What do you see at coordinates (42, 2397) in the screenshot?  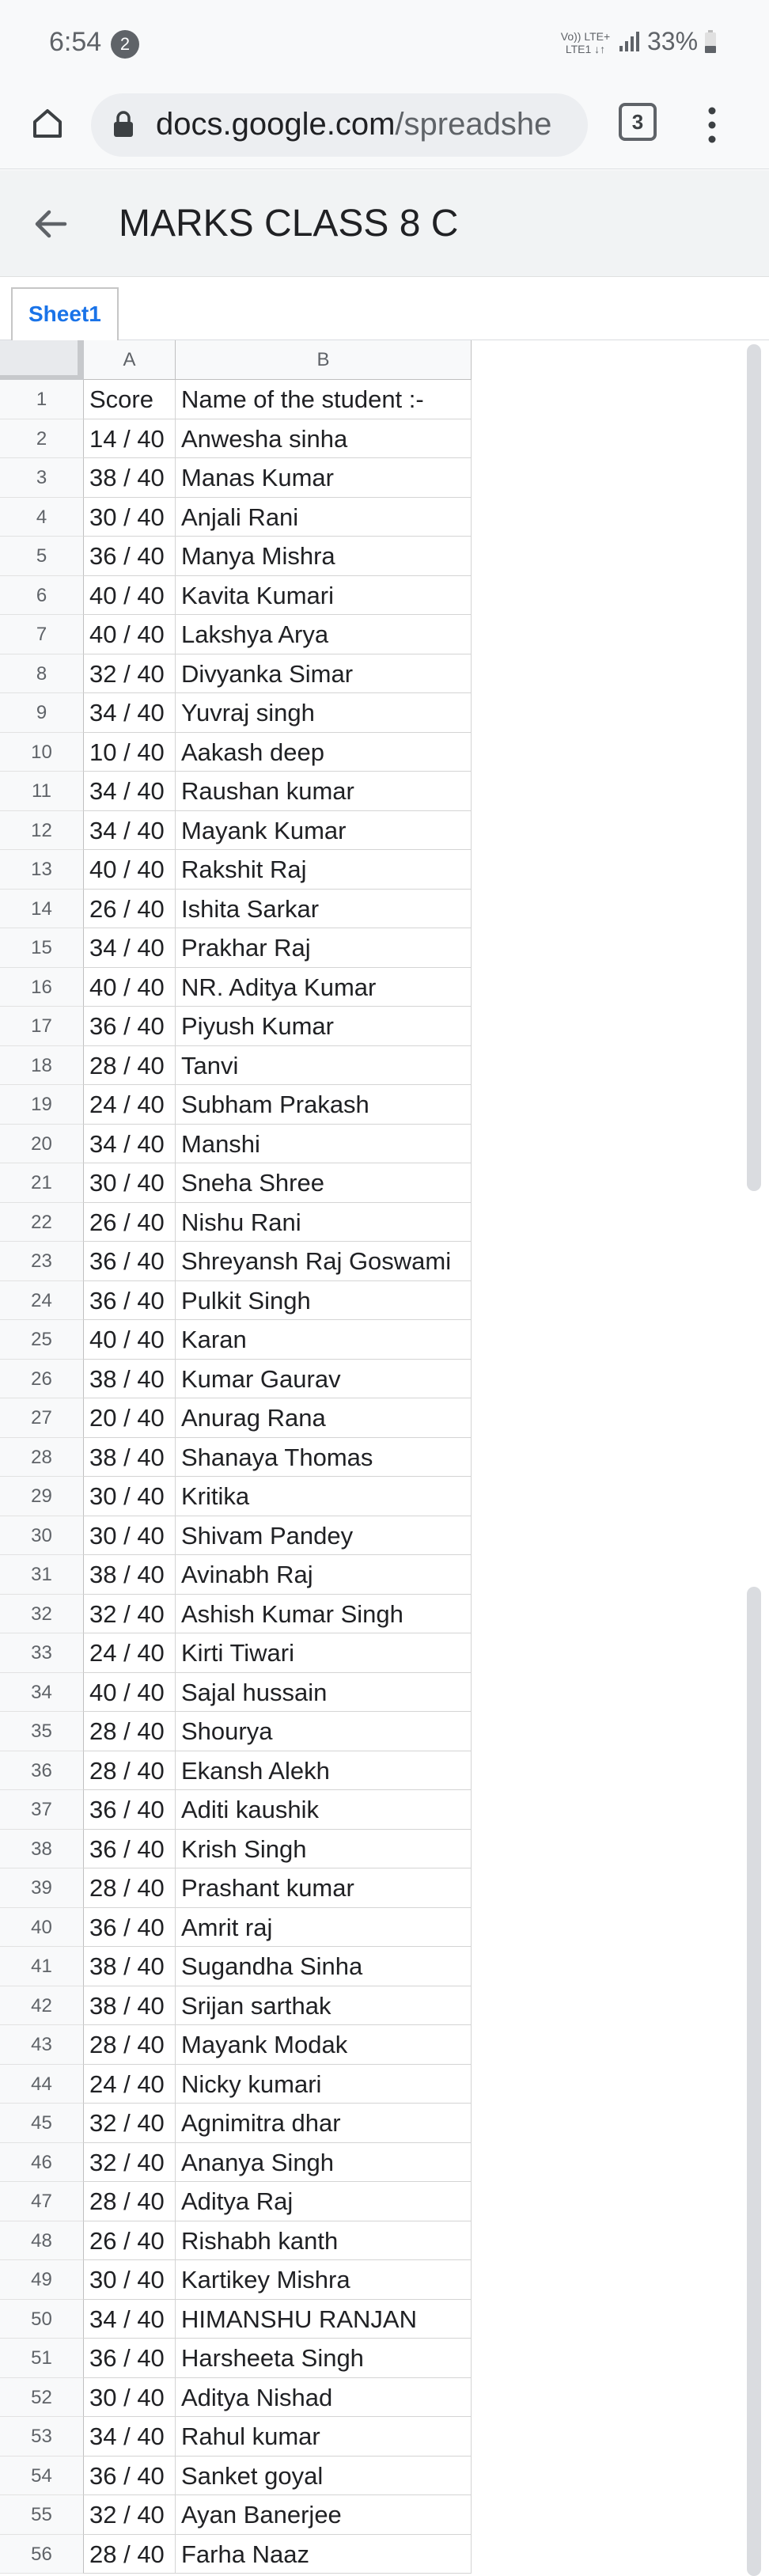 I see `row-header: 52` at bounding box center [42, 2397].